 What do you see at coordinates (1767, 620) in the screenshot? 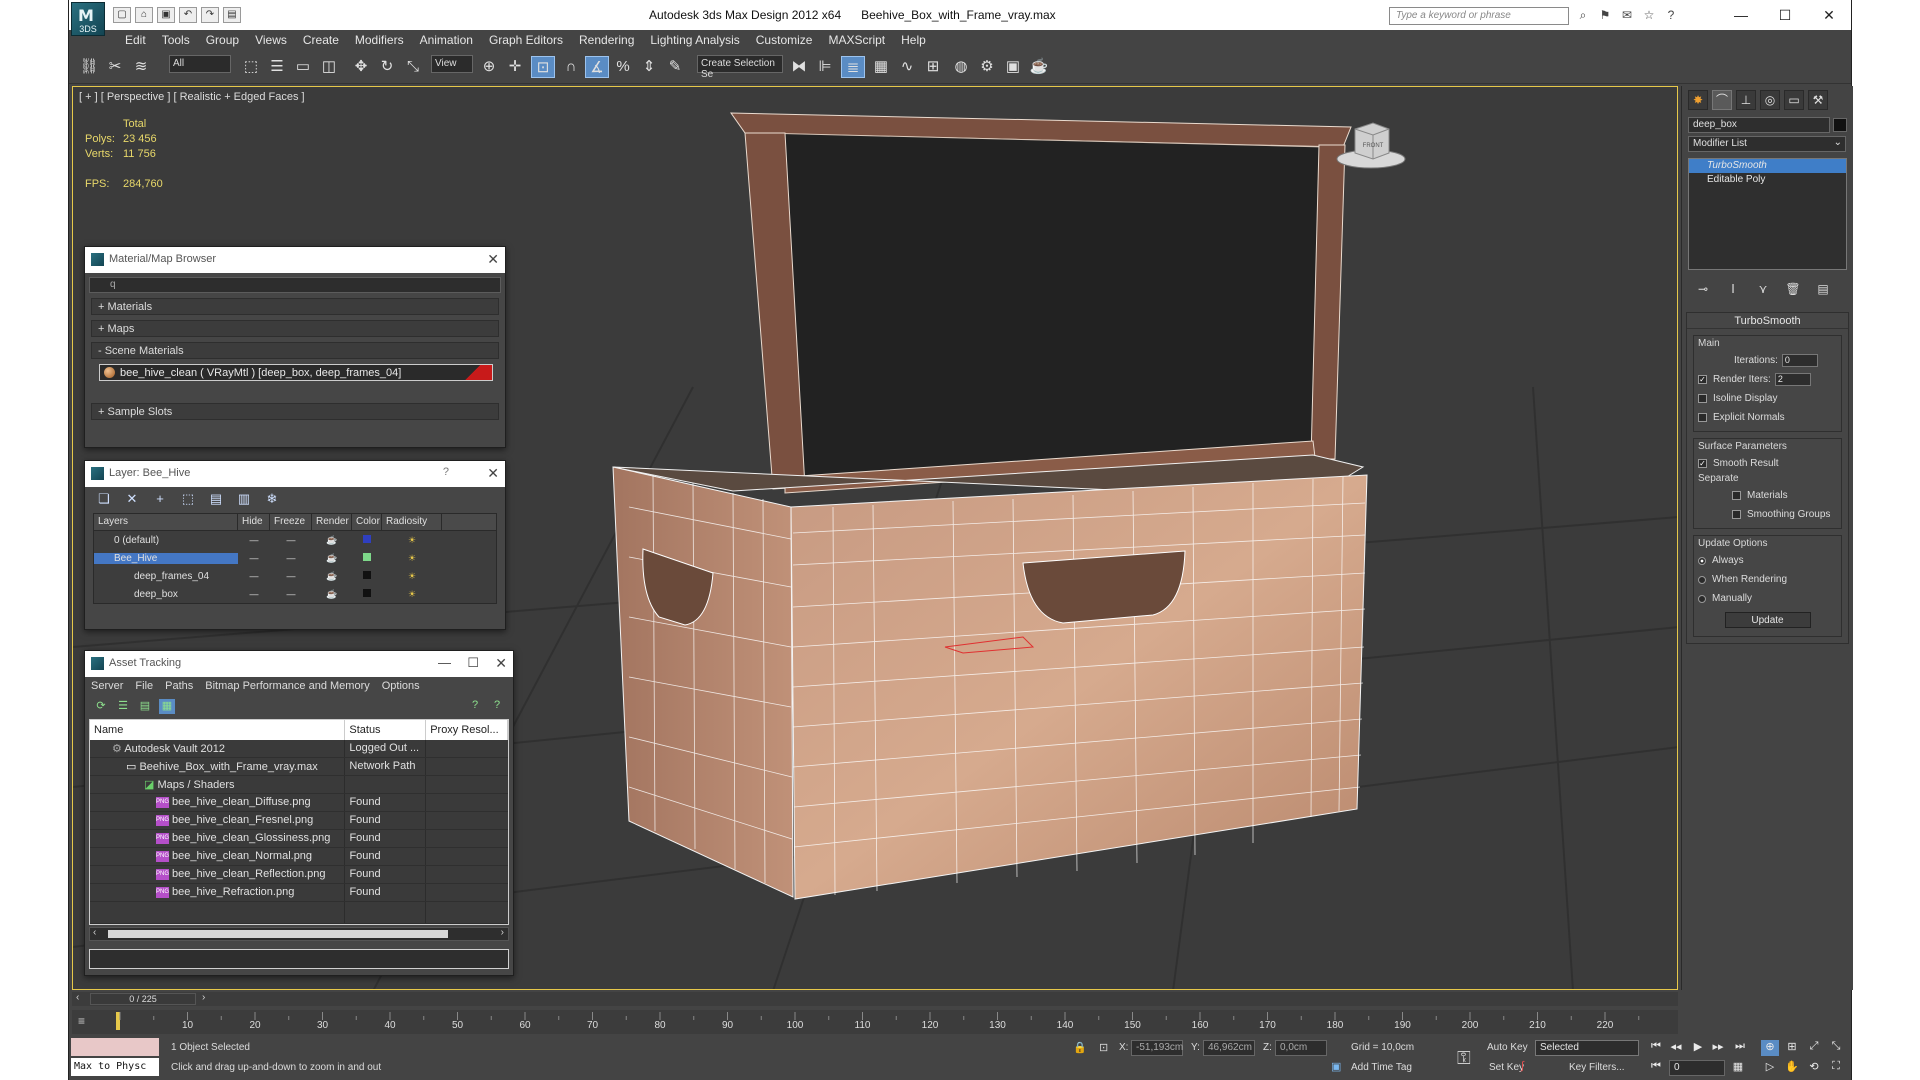
I see `update-button: Update` at bounding box center [1767, 620].